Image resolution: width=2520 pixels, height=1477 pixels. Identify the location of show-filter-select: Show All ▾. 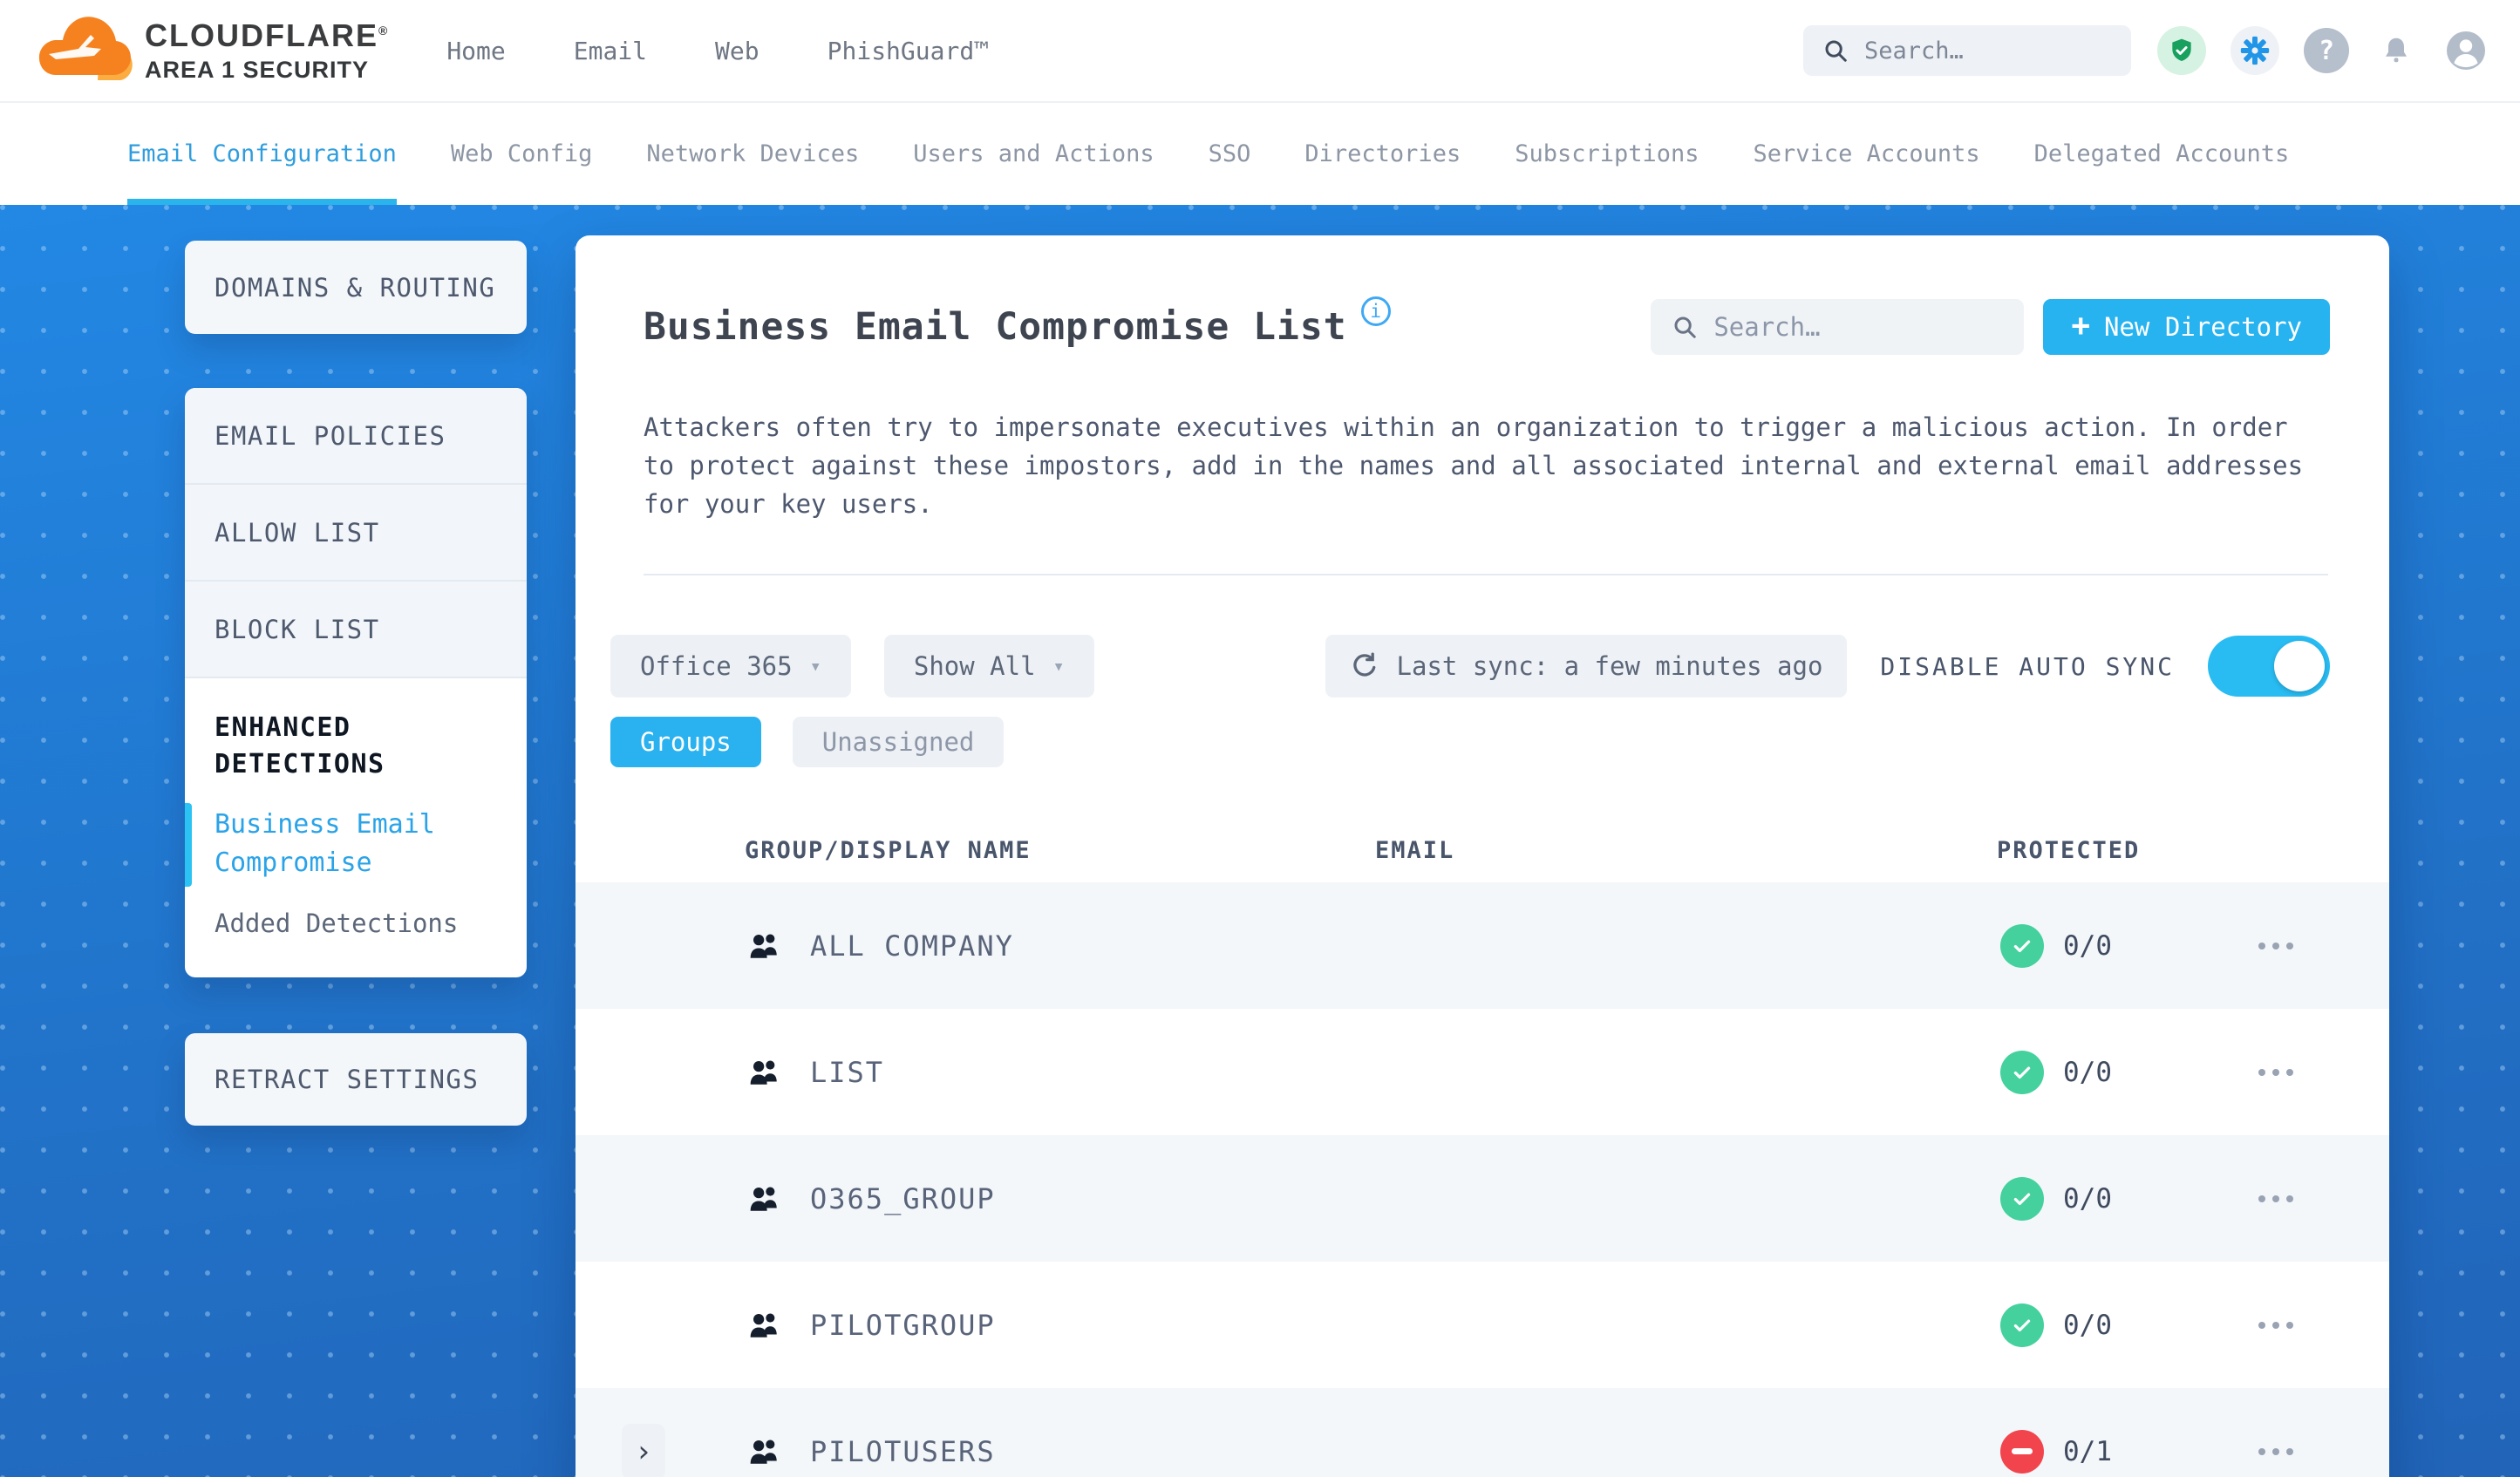
(988, 667).